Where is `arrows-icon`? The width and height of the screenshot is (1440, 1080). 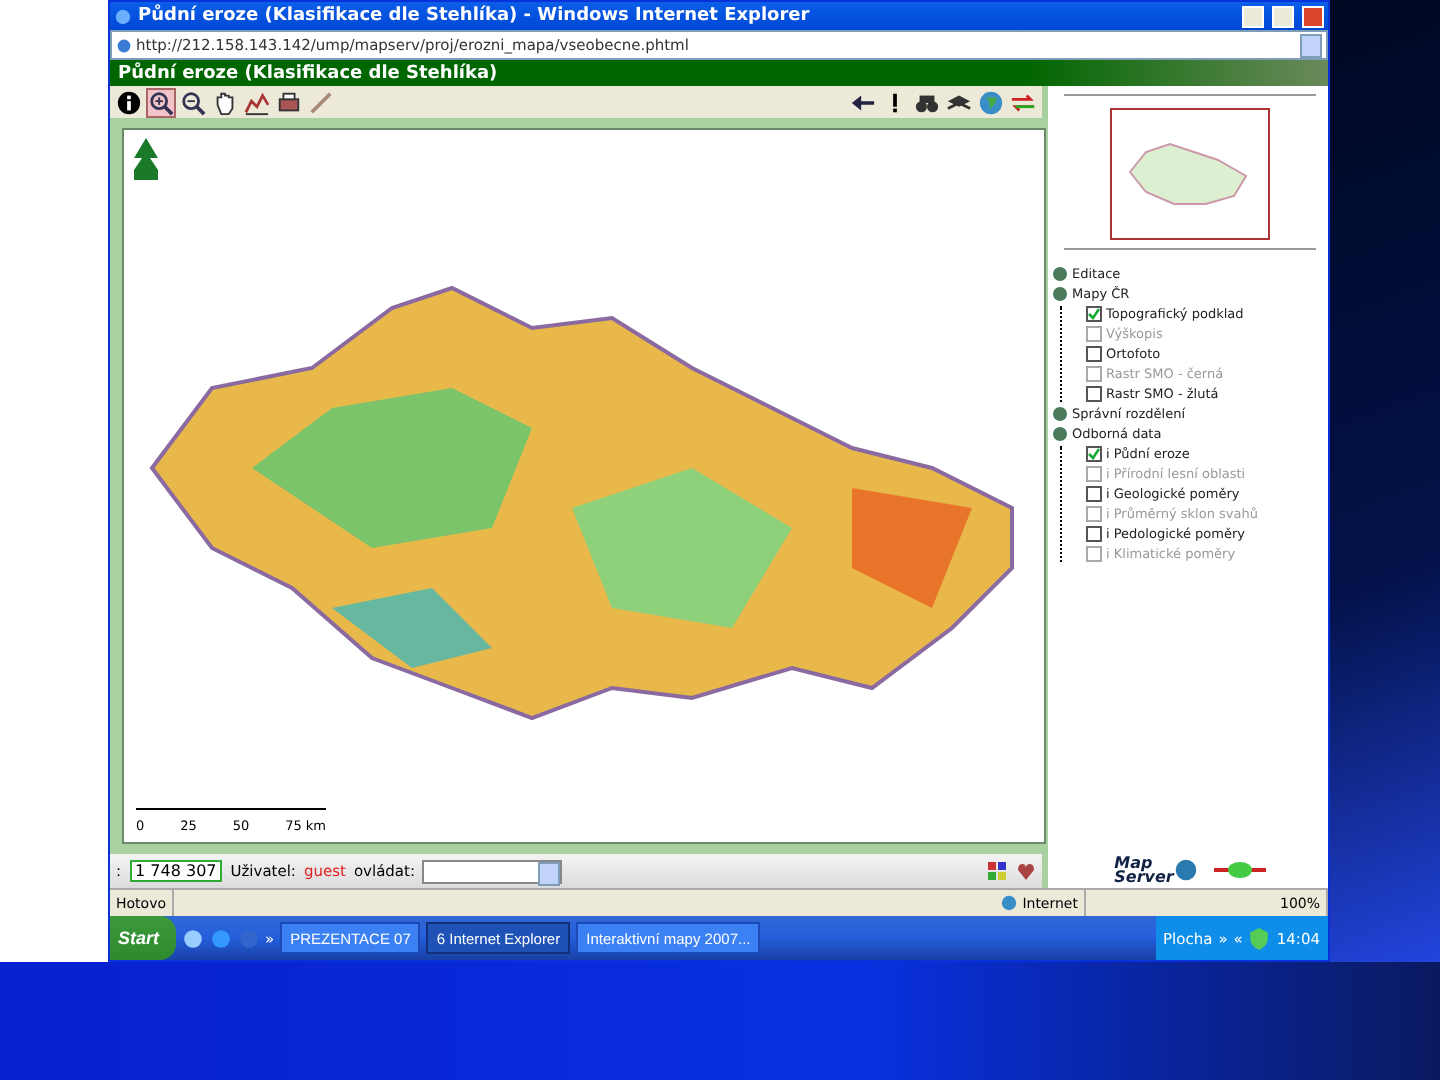
arrows-icon is located at coordinates (1023, 102).